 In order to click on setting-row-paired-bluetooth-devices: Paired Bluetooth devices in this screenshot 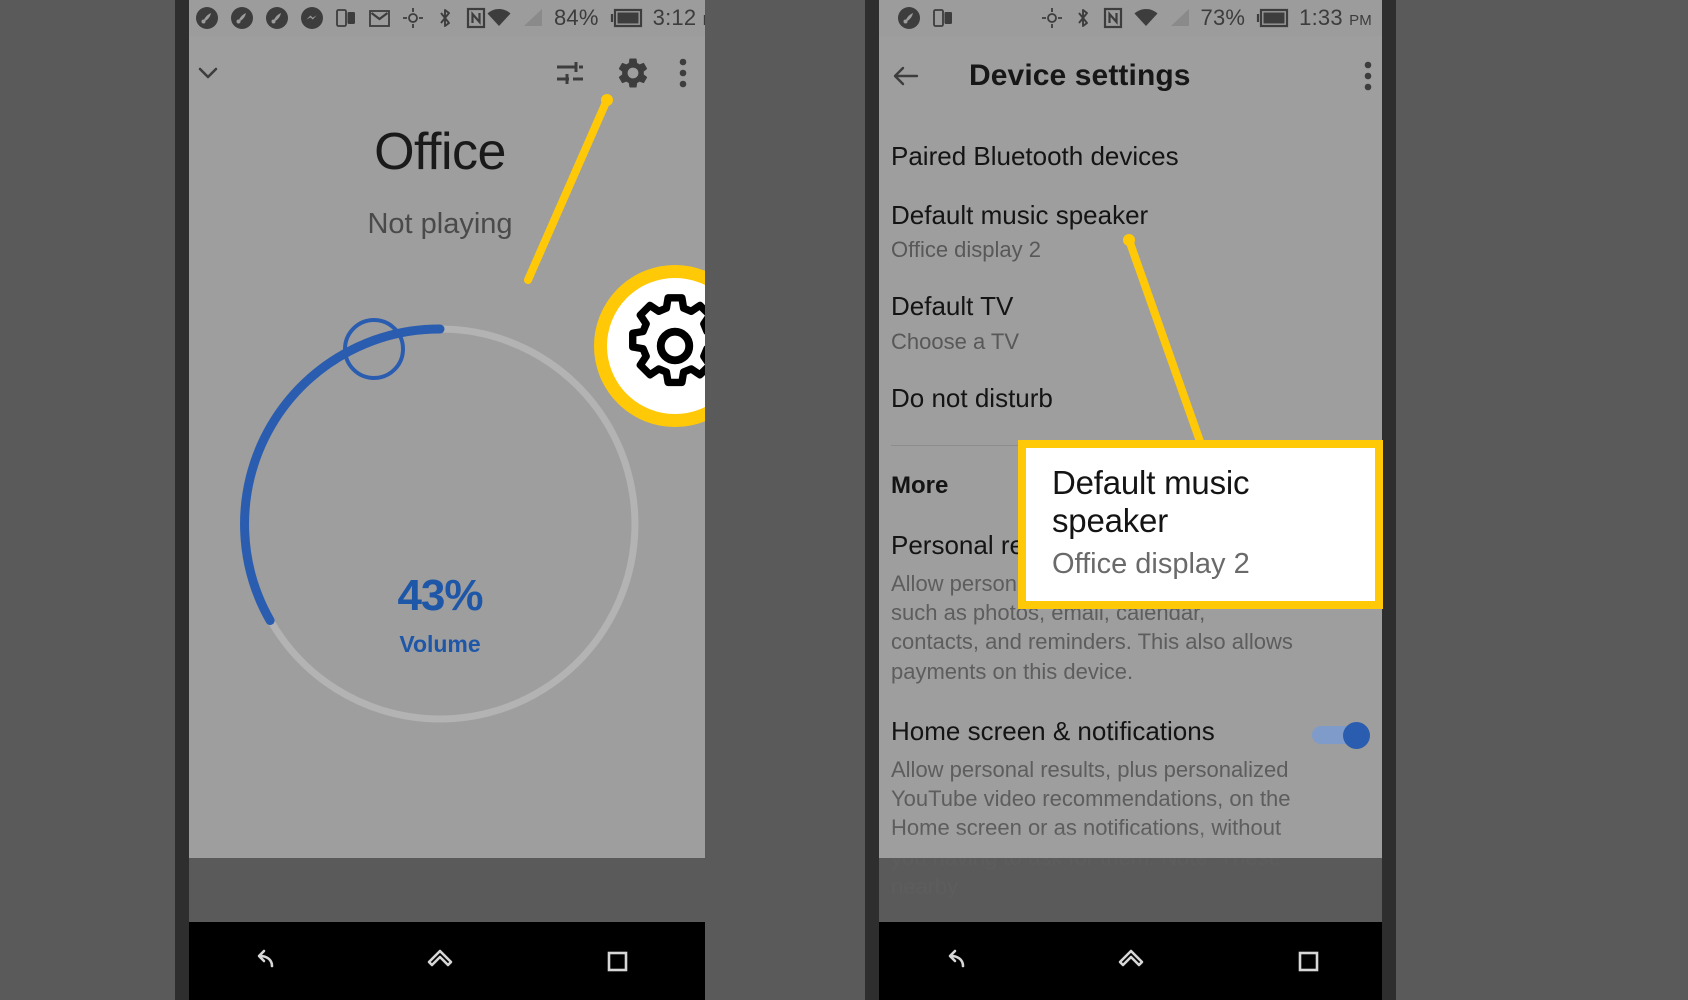, I will do `click(1130, 145)`.